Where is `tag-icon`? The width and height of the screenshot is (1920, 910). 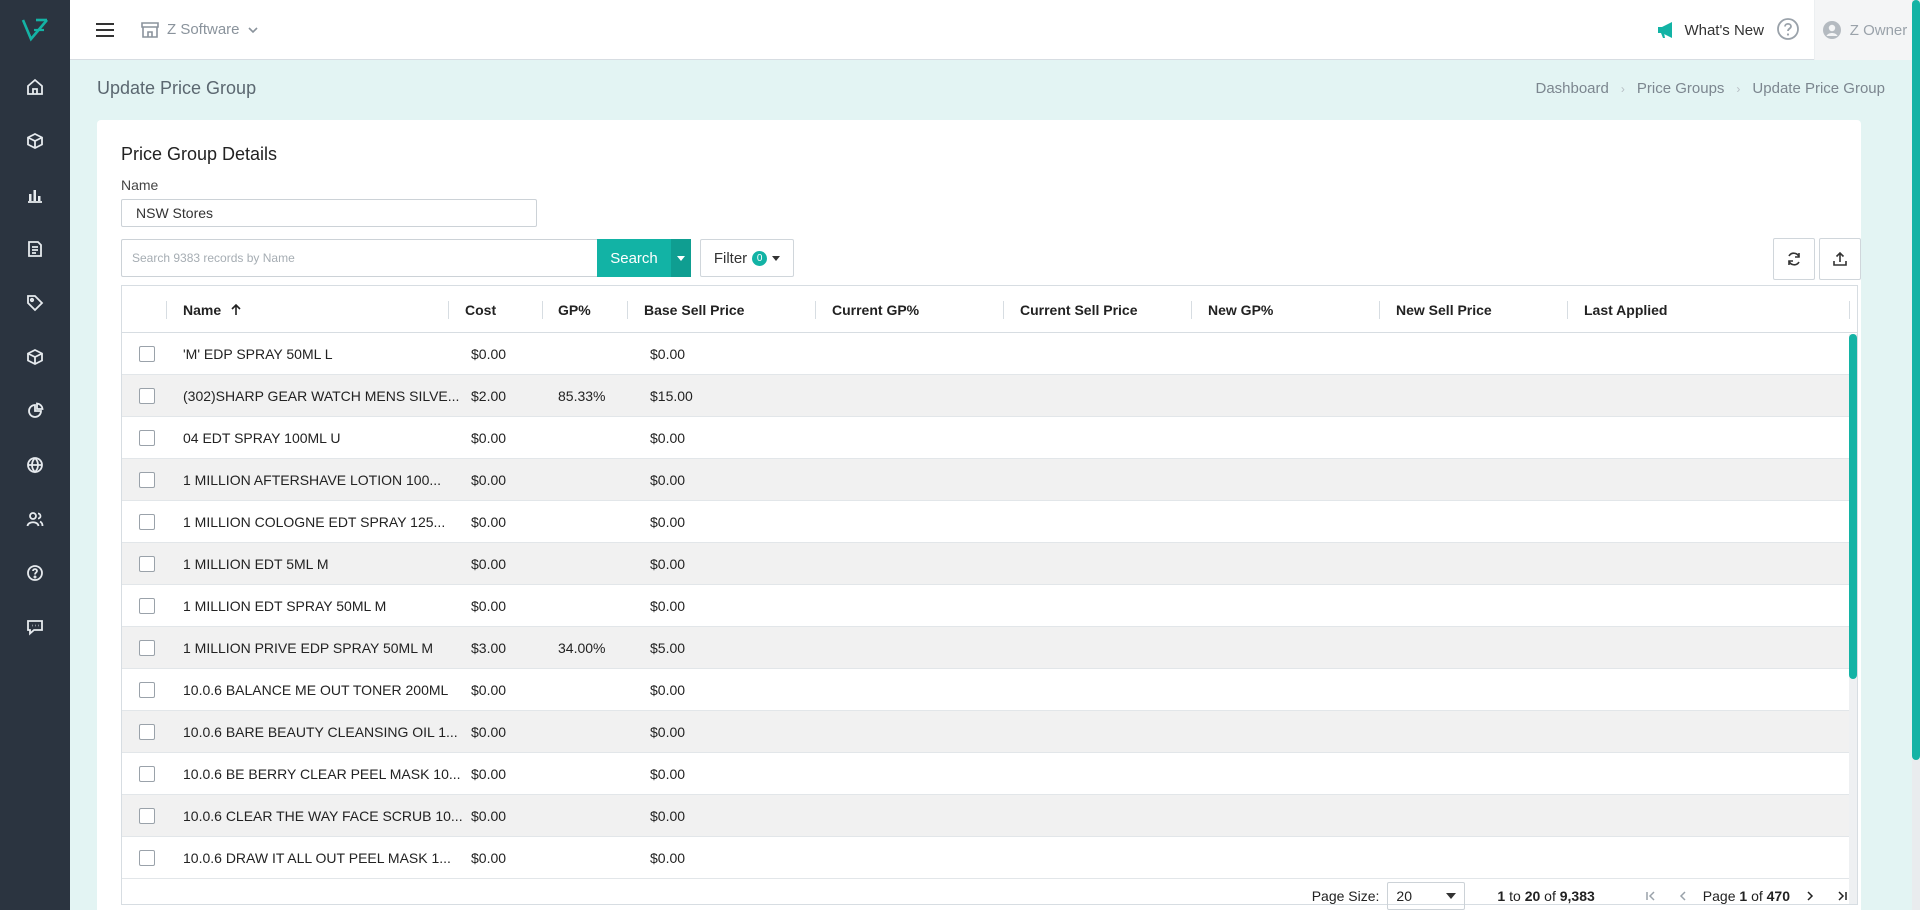
tag-icon is located at coordinates (35, 303).